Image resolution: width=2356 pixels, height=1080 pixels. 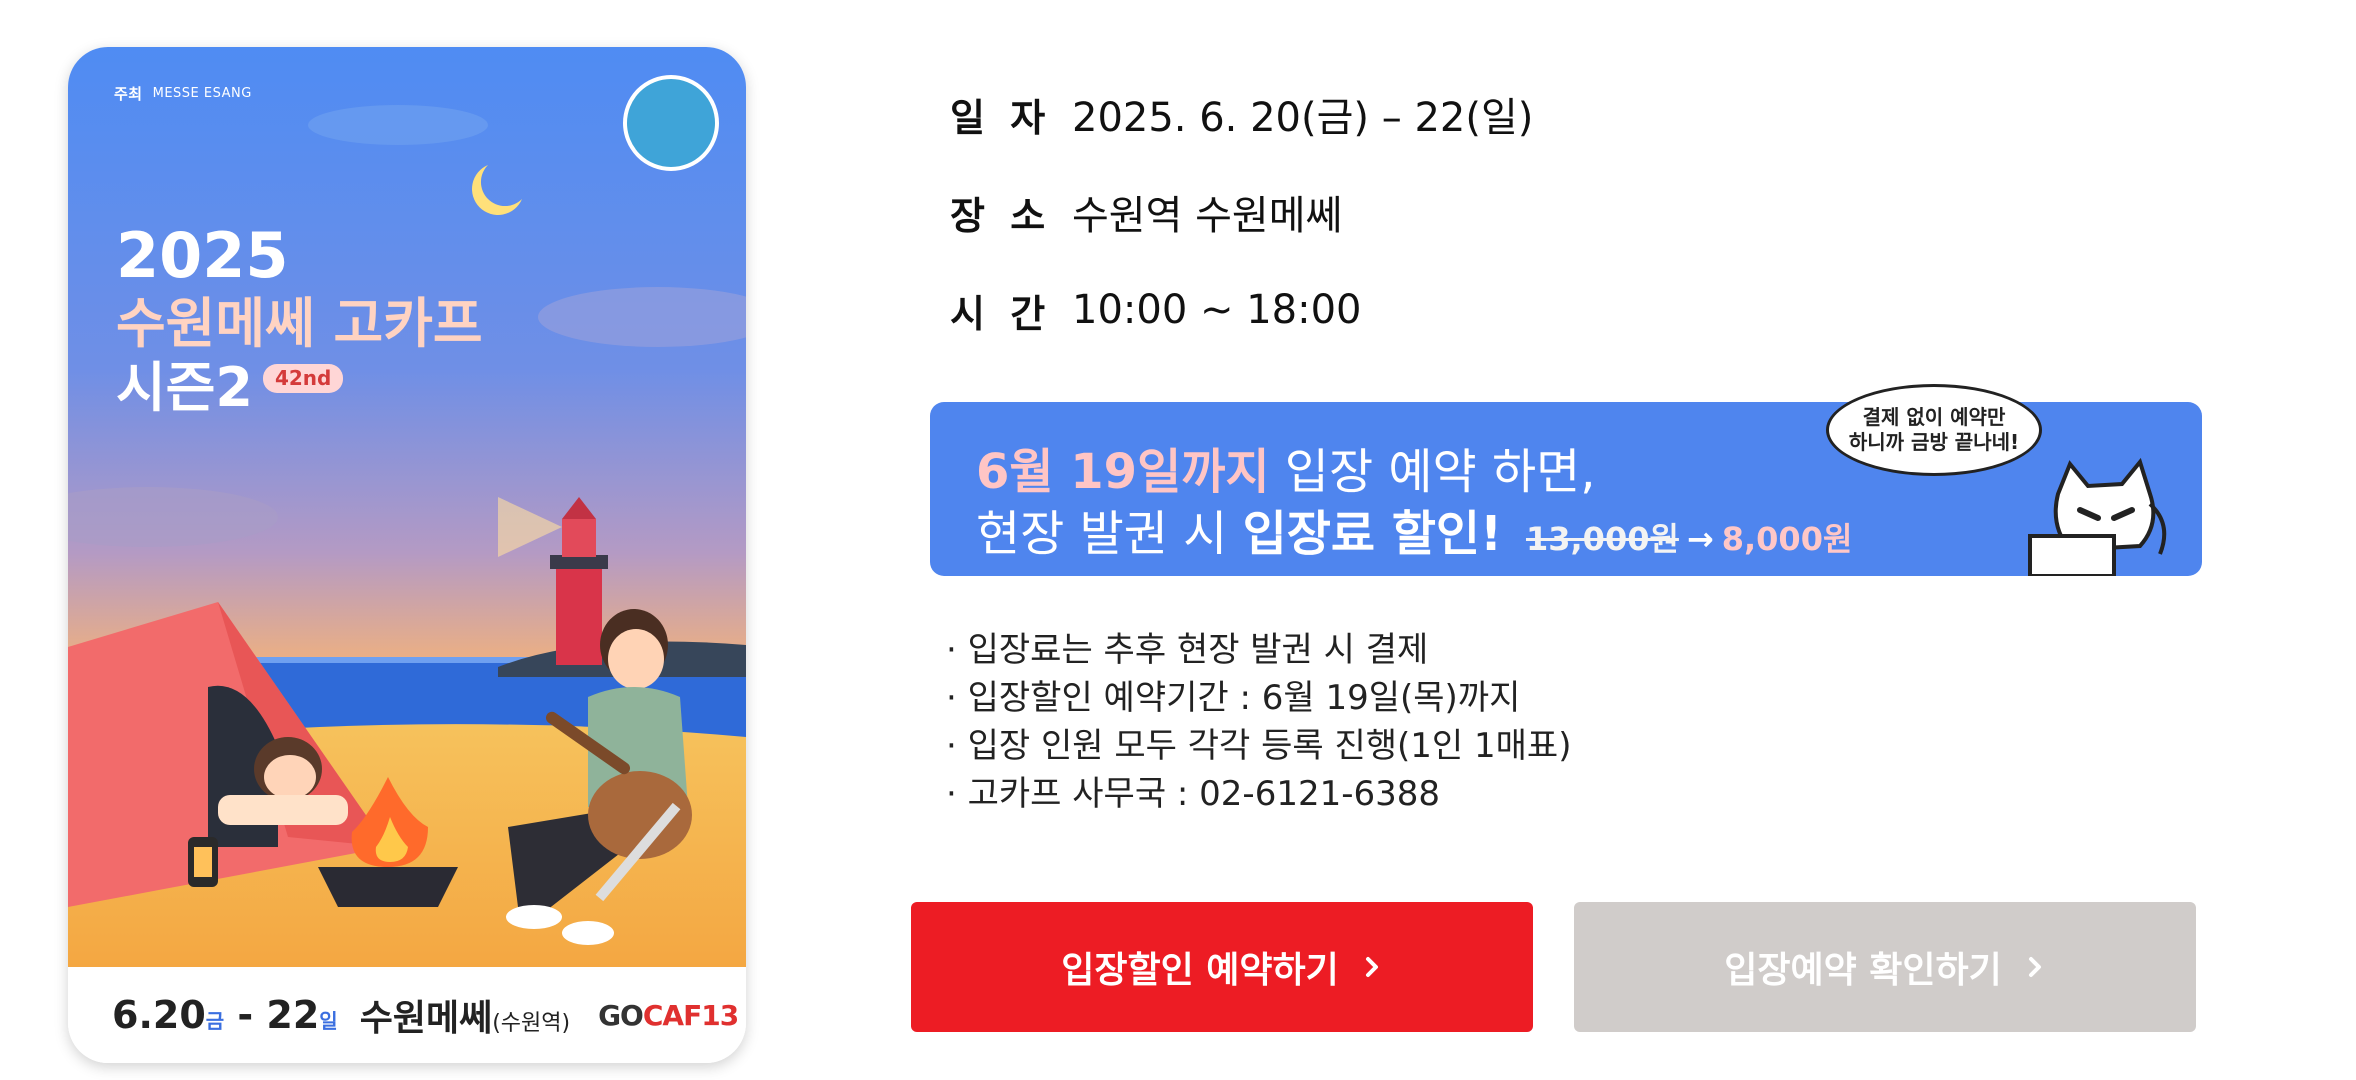 What do you see at coordinates (2097, 516) in the screenshot?
I see `cat-laptop-icon` at bounding box center [2097, 516].